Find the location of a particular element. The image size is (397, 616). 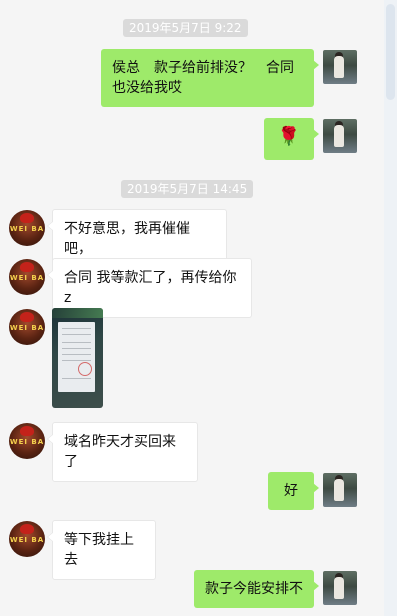

message-bubble-incoming: 等下我挂上去 is located at coordinates (101, 550).